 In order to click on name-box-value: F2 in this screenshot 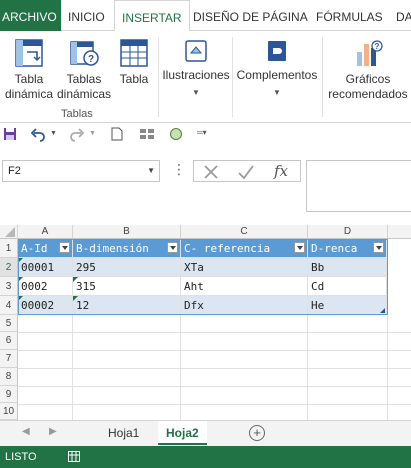, I will do `click(14, 171)`.